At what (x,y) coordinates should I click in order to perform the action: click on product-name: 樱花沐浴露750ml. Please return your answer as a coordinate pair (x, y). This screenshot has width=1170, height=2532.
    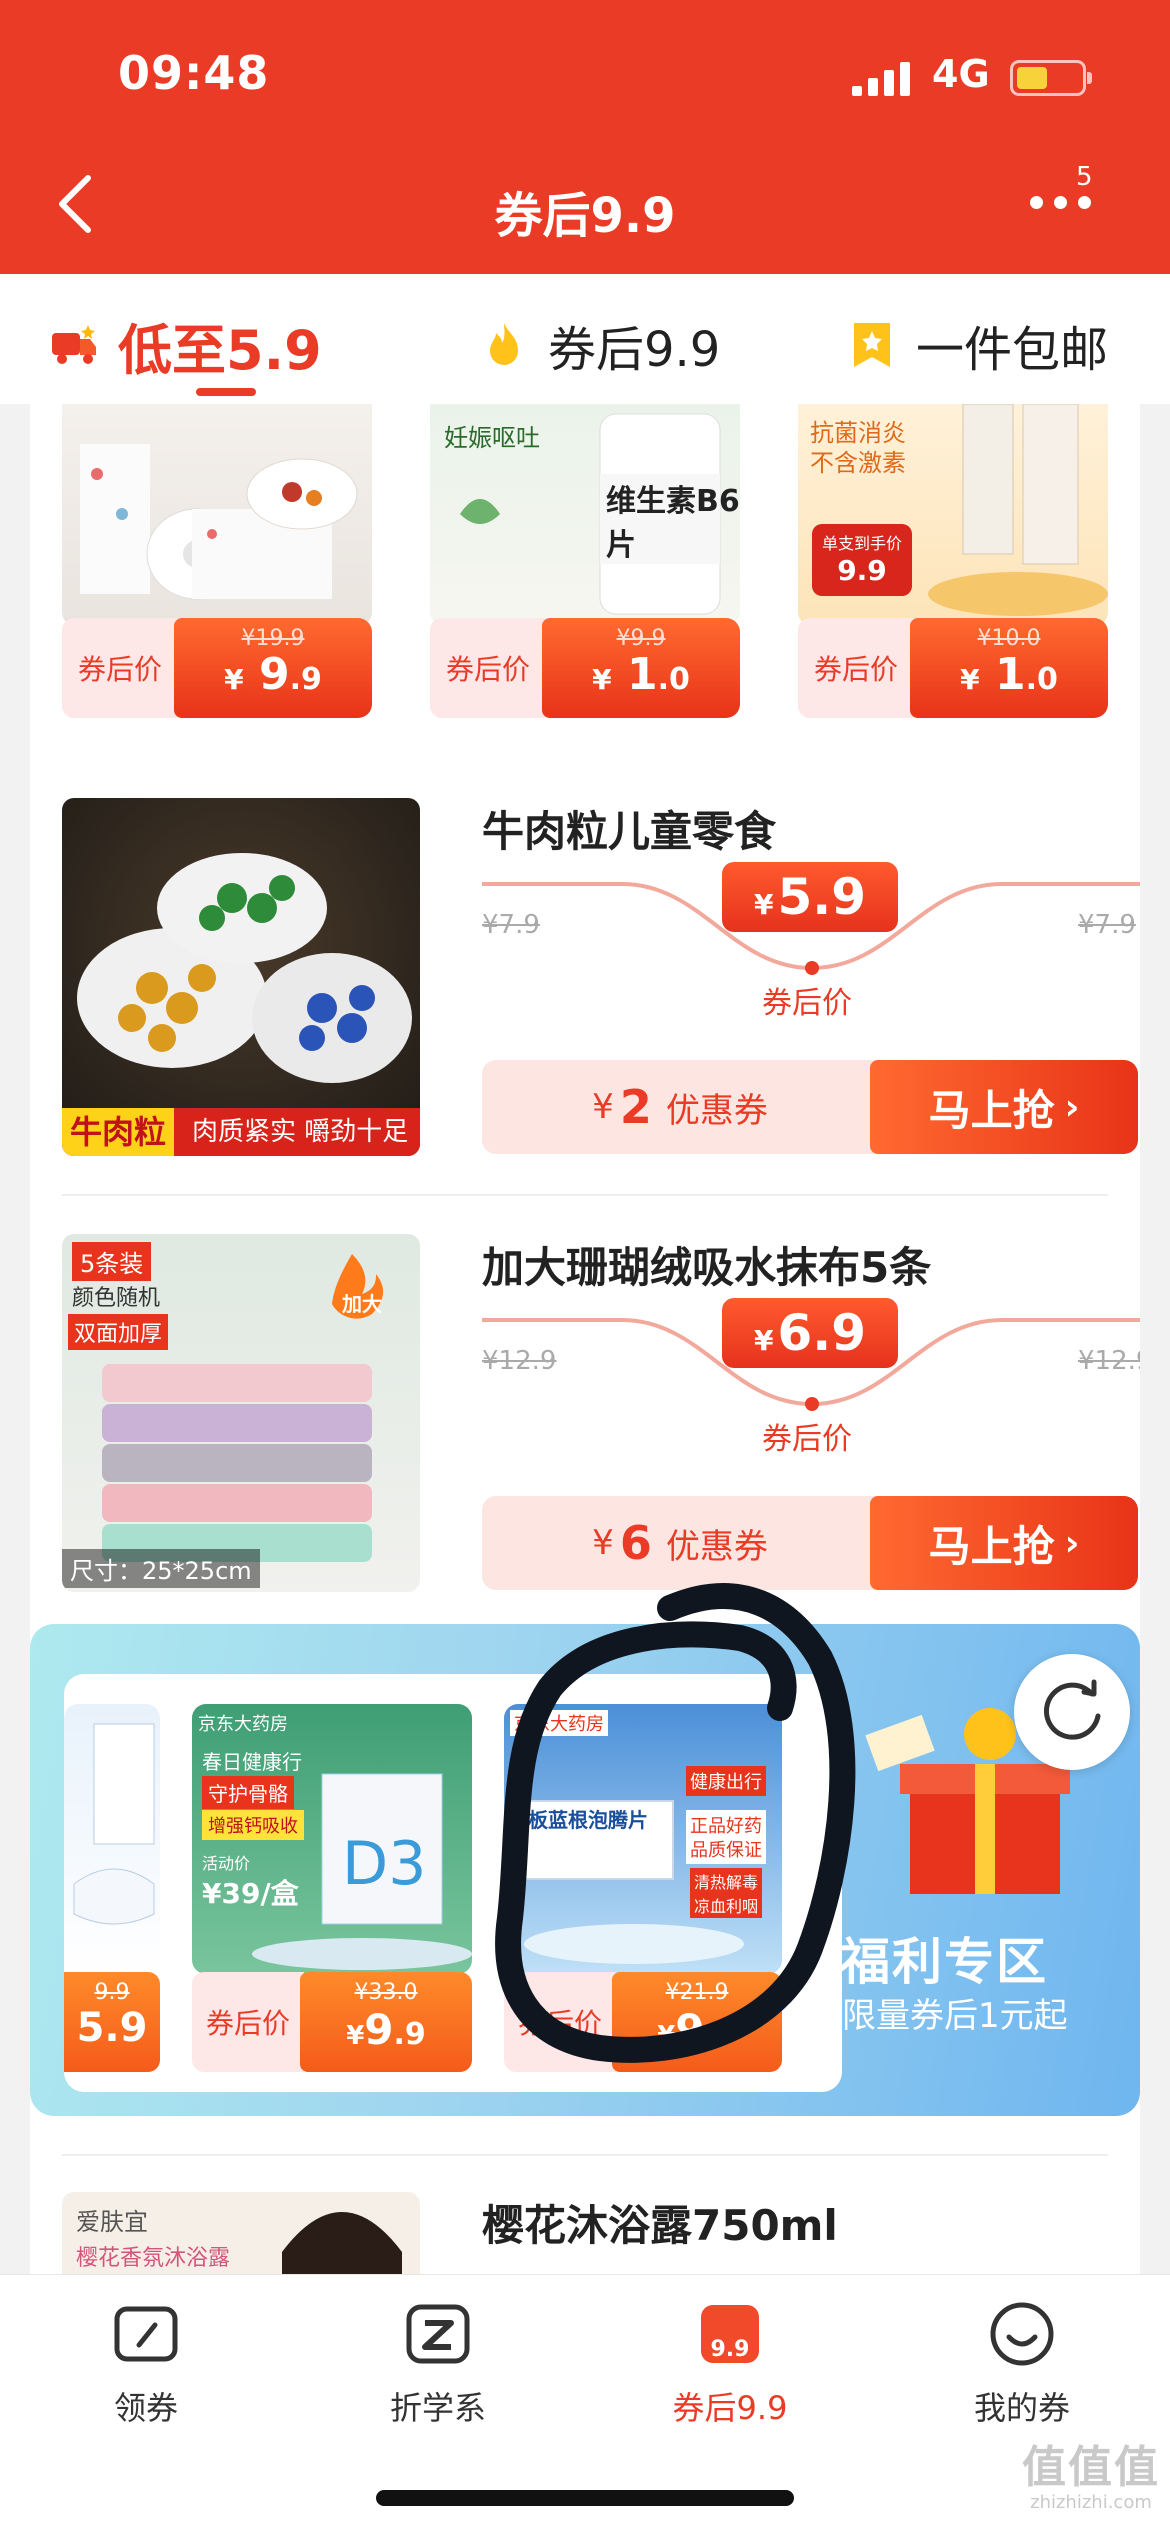
    Looking at the image, I should click on (660, 2225).